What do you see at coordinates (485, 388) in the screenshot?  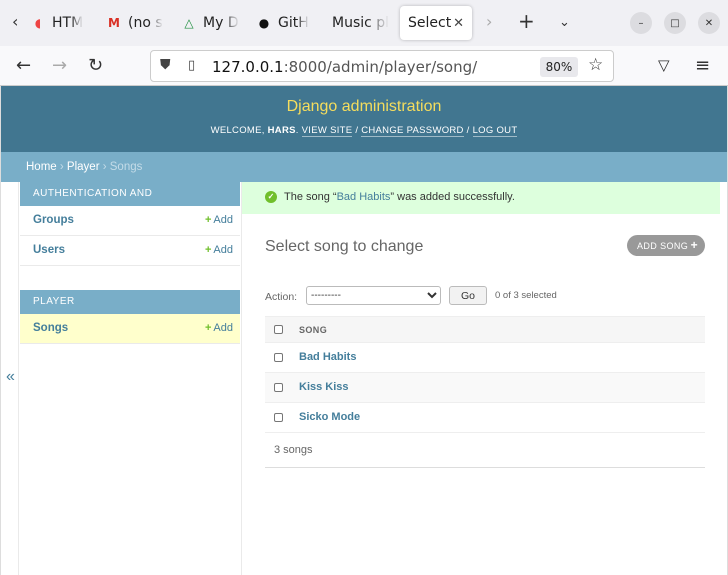 I see `table-row: Kiss Kiss` at bounding box center [485, 388].